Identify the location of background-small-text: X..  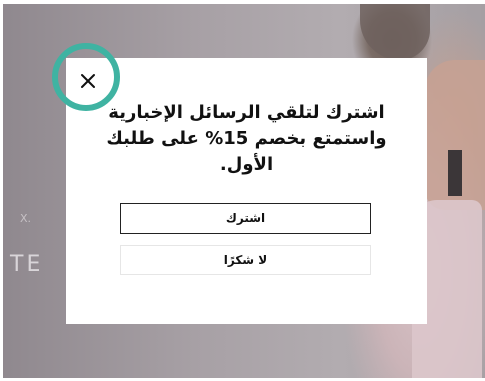
(26, 218).